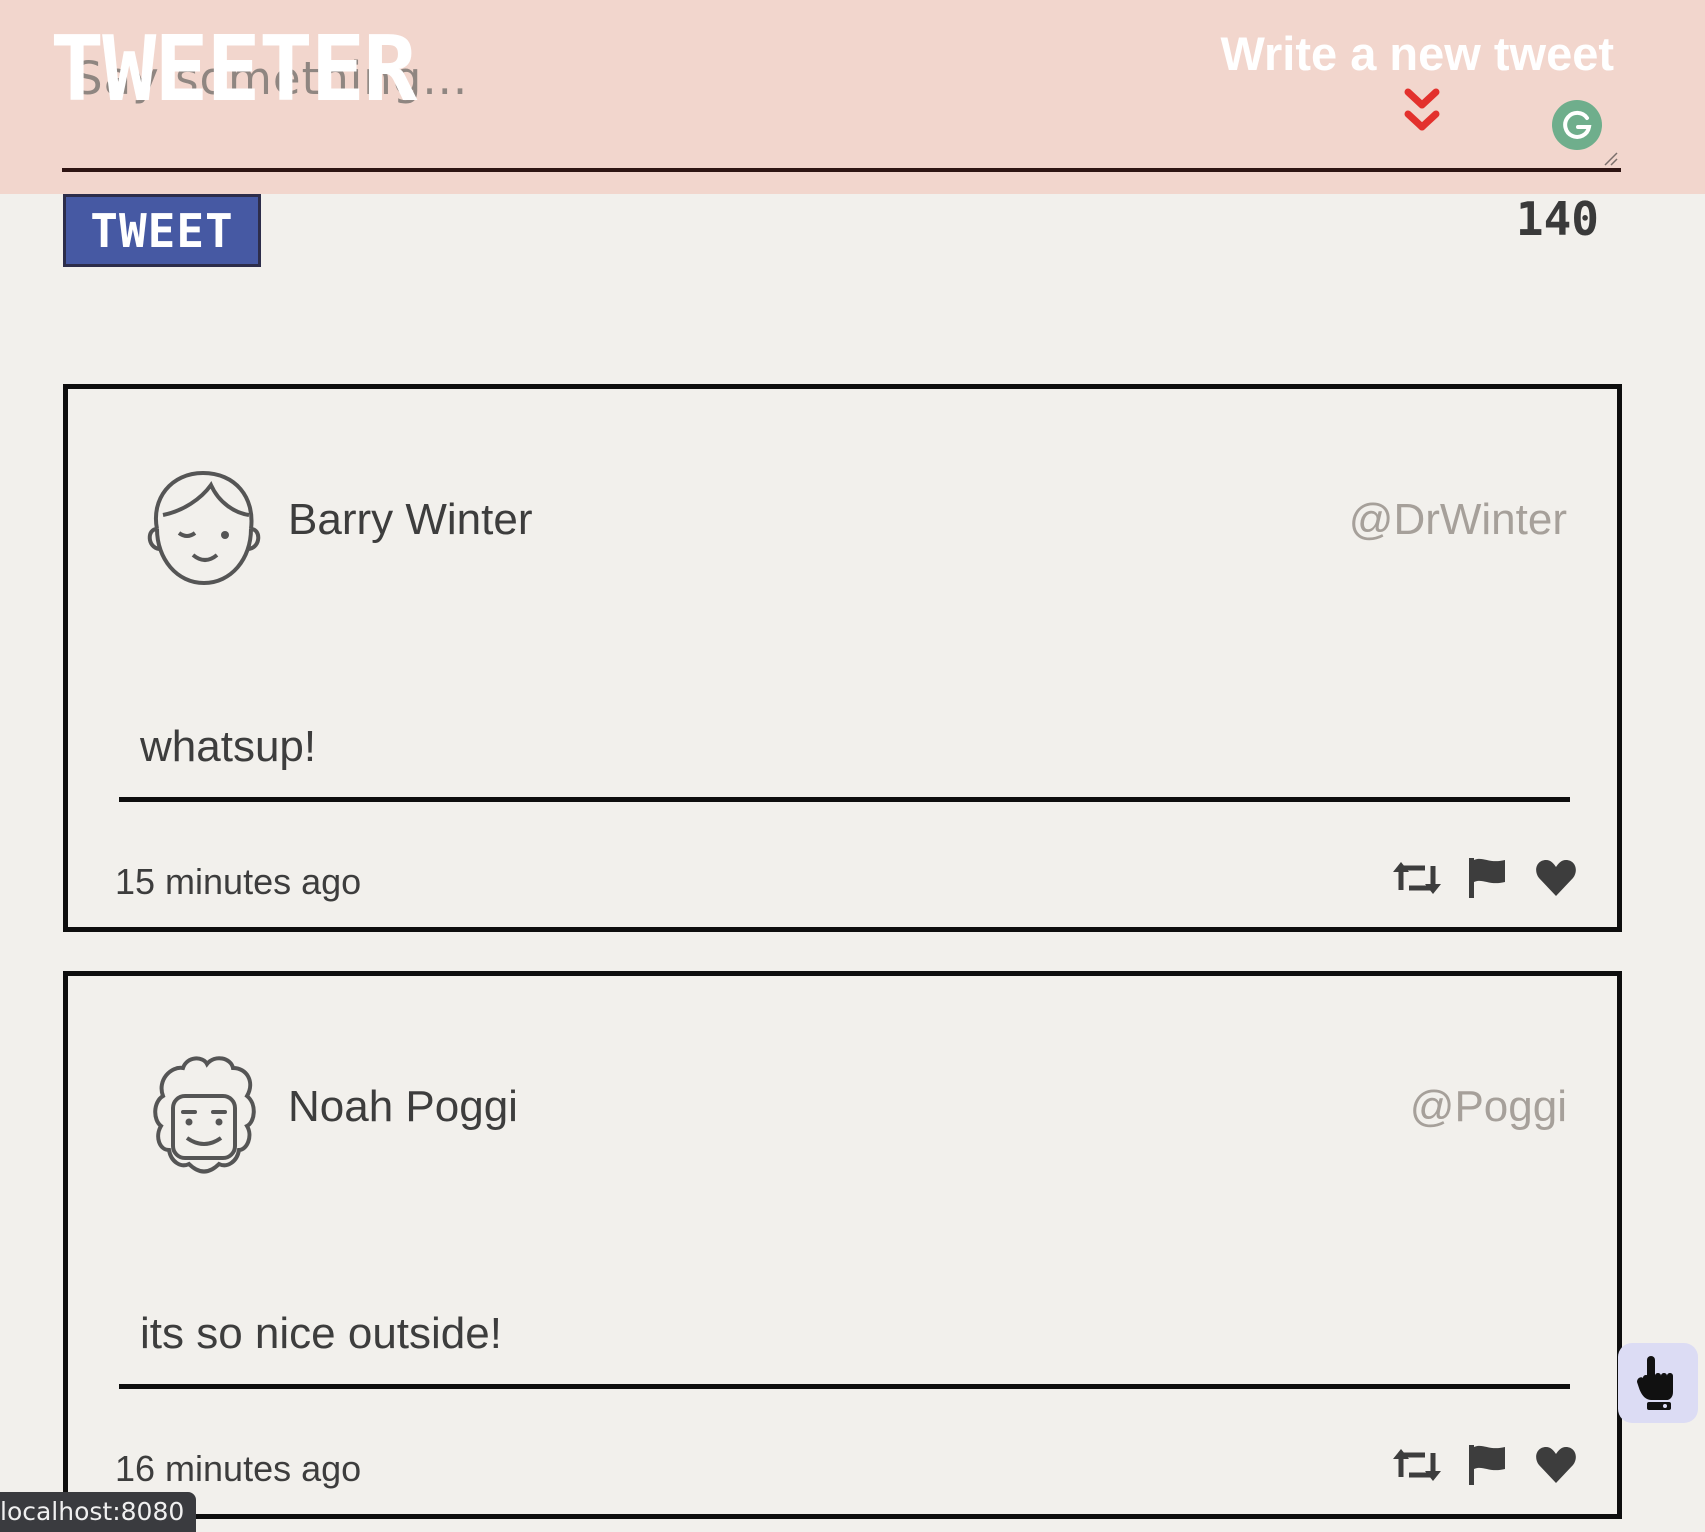  Describe the element at coordinates (321, 1333) in the screenshot. I see `tweet-text: its so nice outside!` at that location.